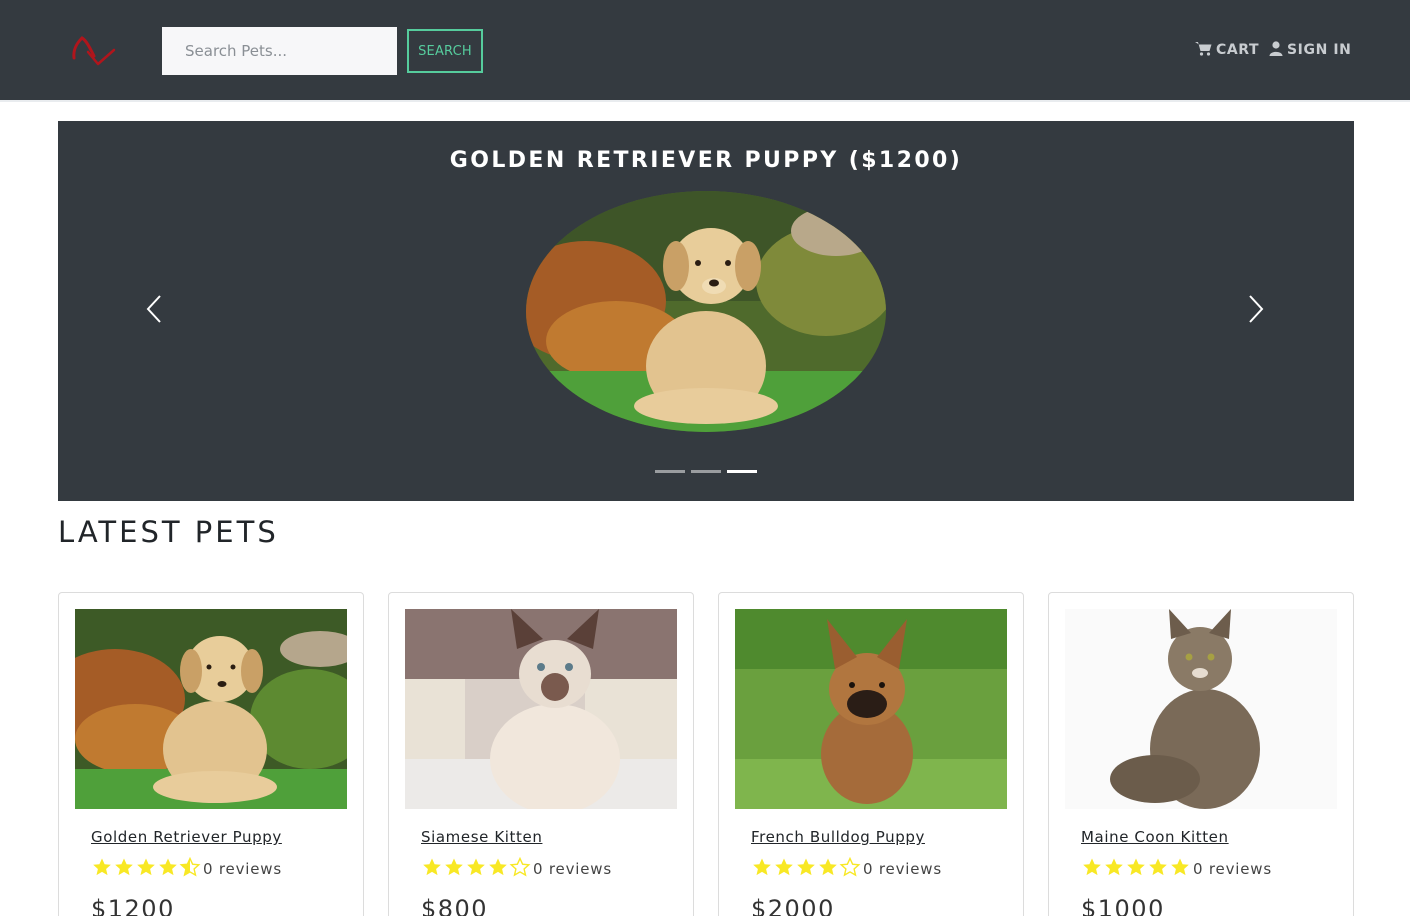 The image size is (1410, 916). I want to click on section-title: LATEST PETS, so click(168, 532).